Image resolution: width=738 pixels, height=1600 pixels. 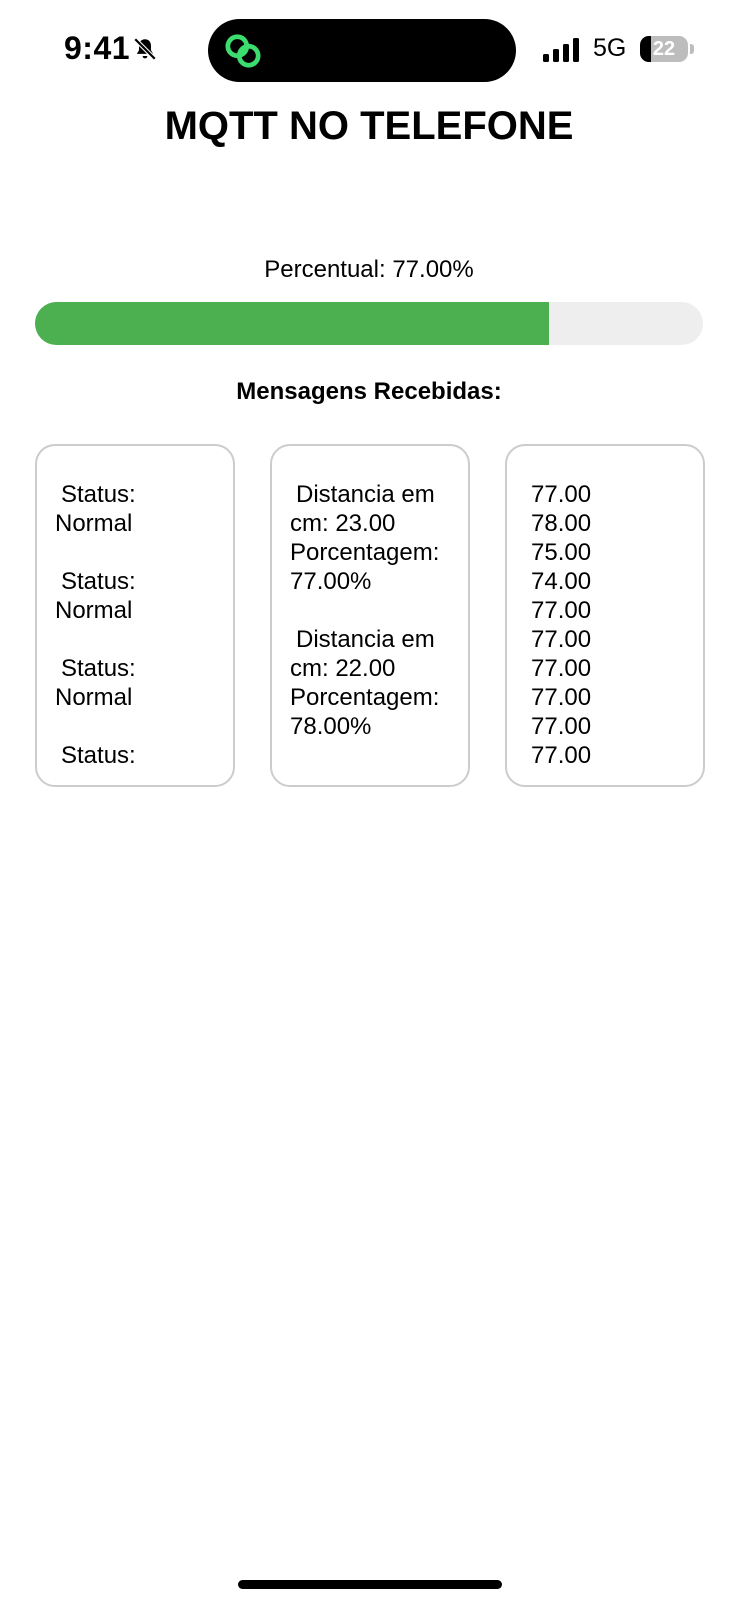 What do you see at coordinates (692, 49) in the screenshot?
I see `battery-tip` at bounding box center [692, 49].